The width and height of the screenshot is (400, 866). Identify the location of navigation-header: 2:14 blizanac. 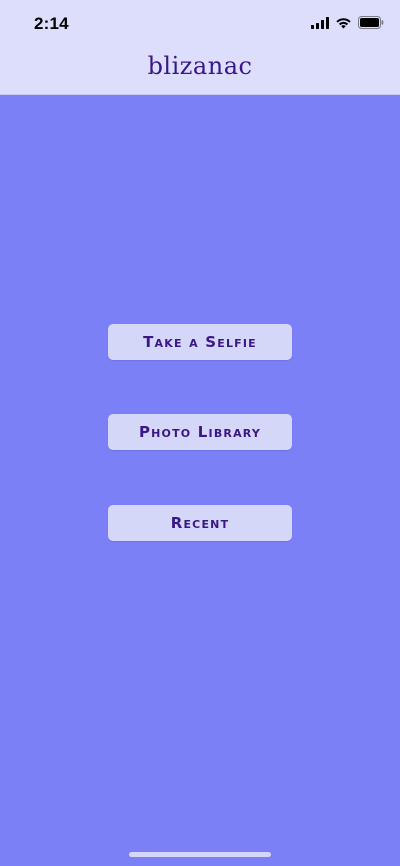
(200, 47).